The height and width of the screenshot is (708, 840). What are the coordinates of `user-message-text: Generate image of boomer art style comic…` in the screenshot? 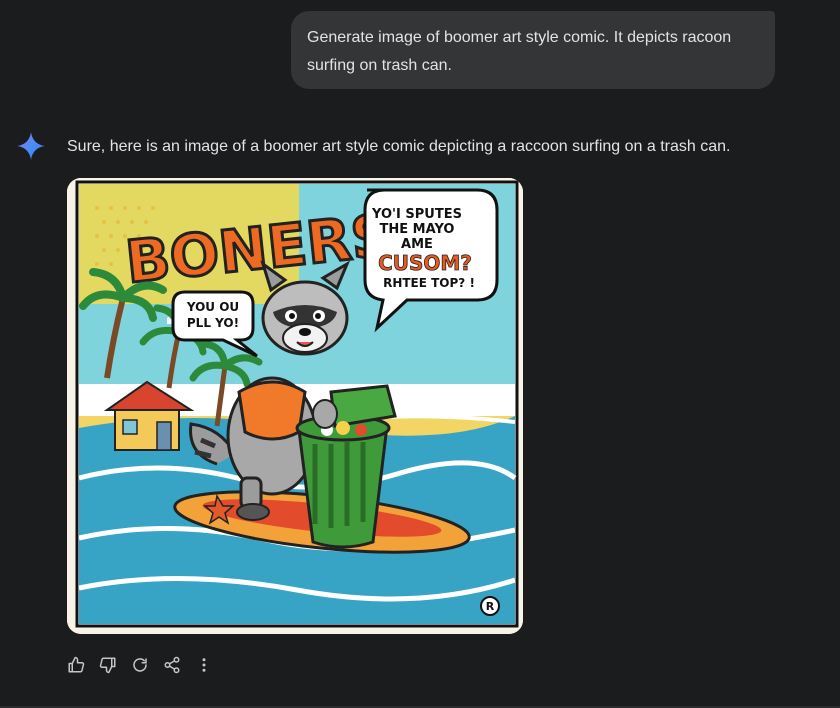 It's located at (519, 51).